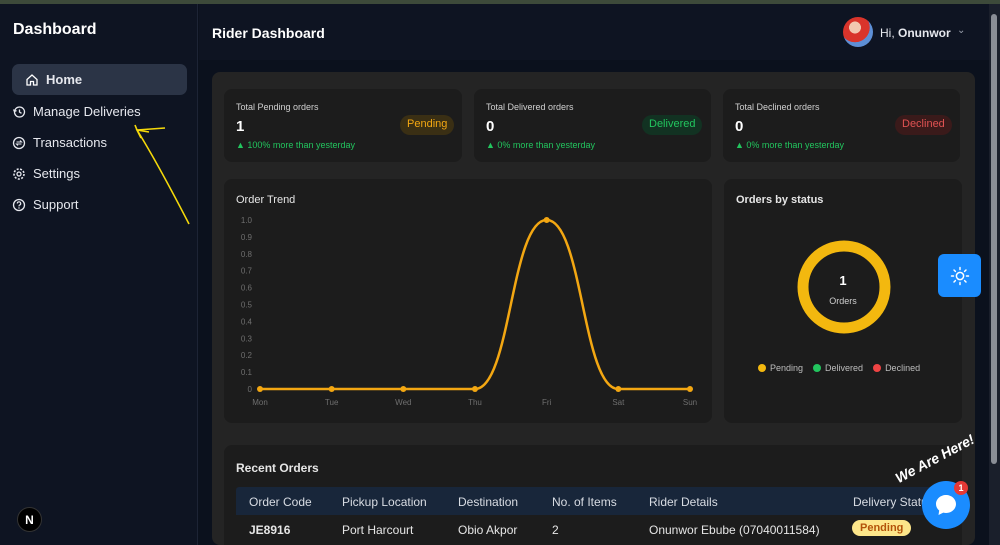  I want to click on column-header: Destination, so click(488, 502).